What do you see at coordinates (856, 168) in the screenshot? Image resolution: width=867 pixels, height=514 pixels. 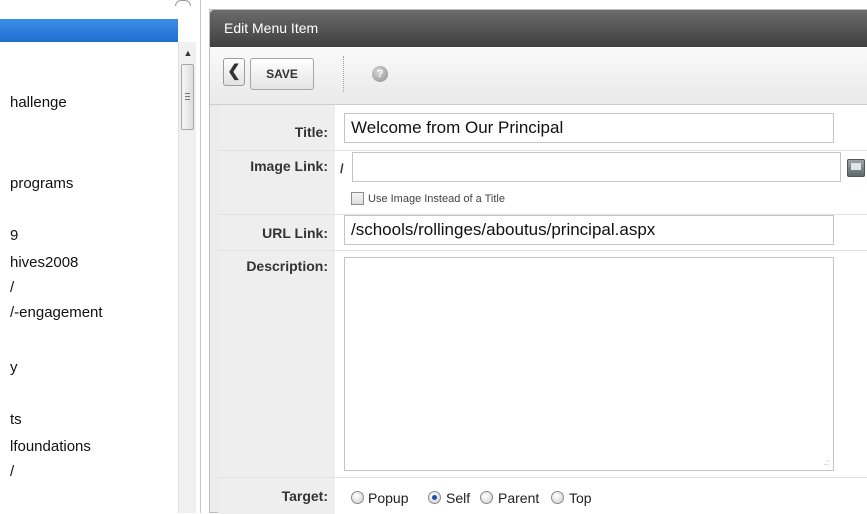 I see `browse-image-icon` at bounding box center [856, 168].